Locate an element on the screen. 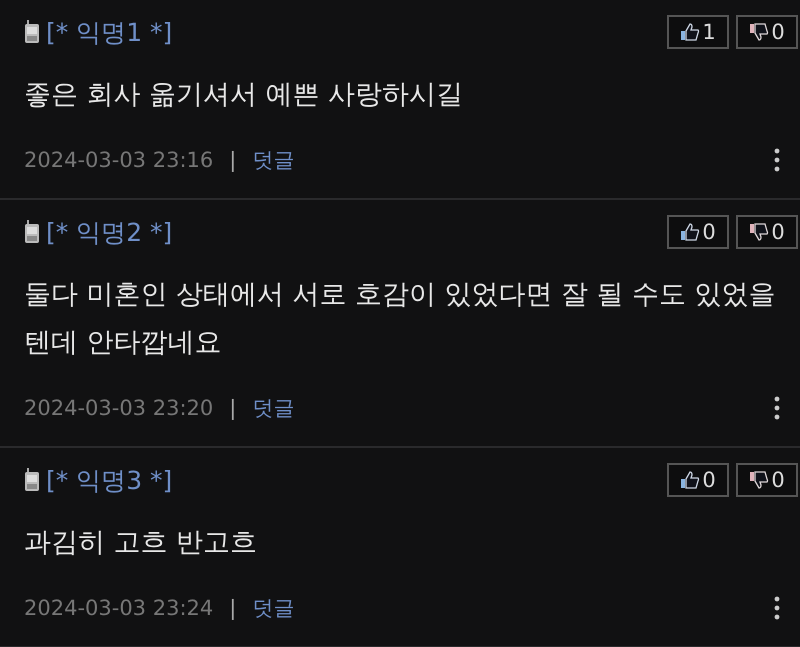 Image resolution: width=800 pixels, height=647 pixels. like-button: 1 is located at coordinates (698, 32).